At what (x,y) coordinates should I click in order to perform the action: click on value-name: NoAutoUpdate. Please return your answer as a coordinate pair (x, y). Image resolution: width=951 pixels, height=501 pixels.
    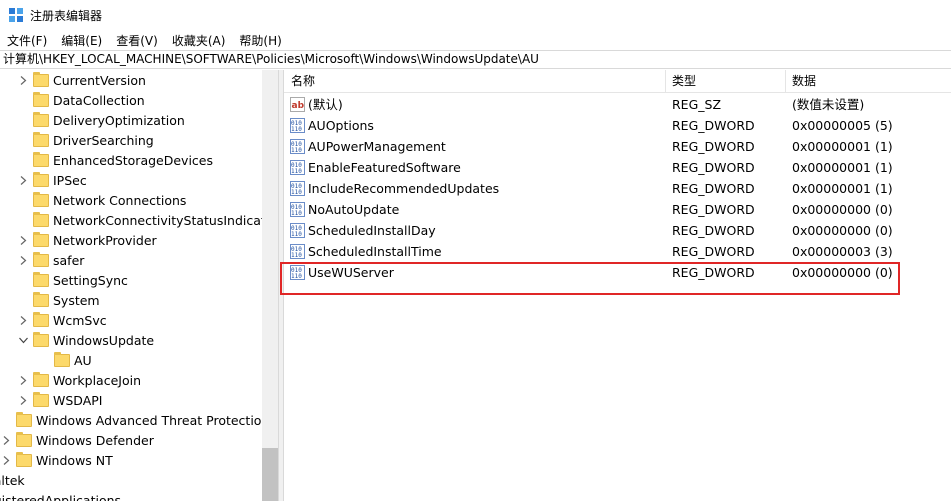
    Looking at the image, I should click on (354, 209).